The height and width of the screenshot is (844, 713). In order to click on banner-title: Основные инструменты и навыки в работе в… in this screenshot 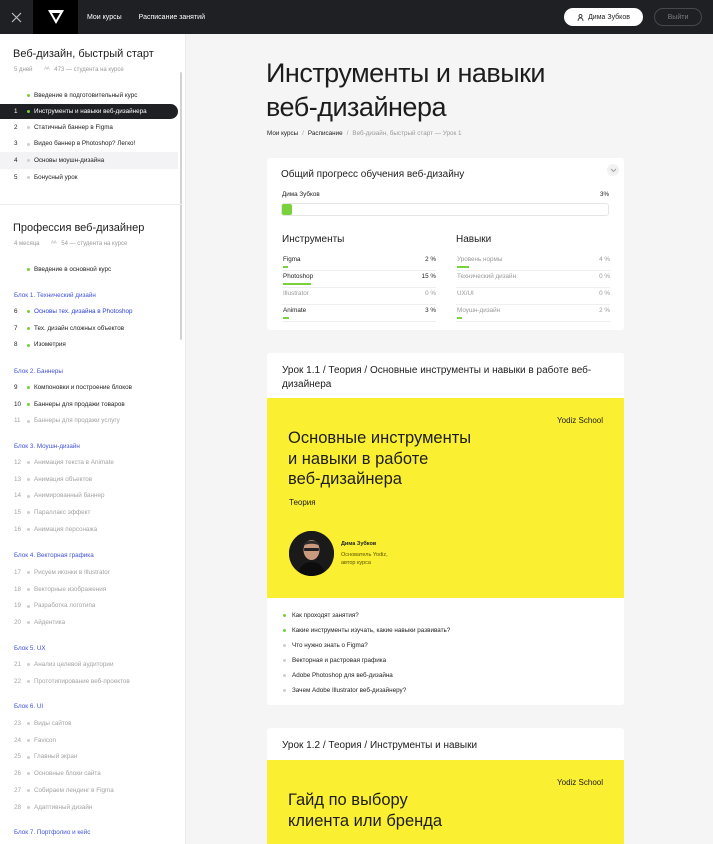, I will do `click(380, 458)`.